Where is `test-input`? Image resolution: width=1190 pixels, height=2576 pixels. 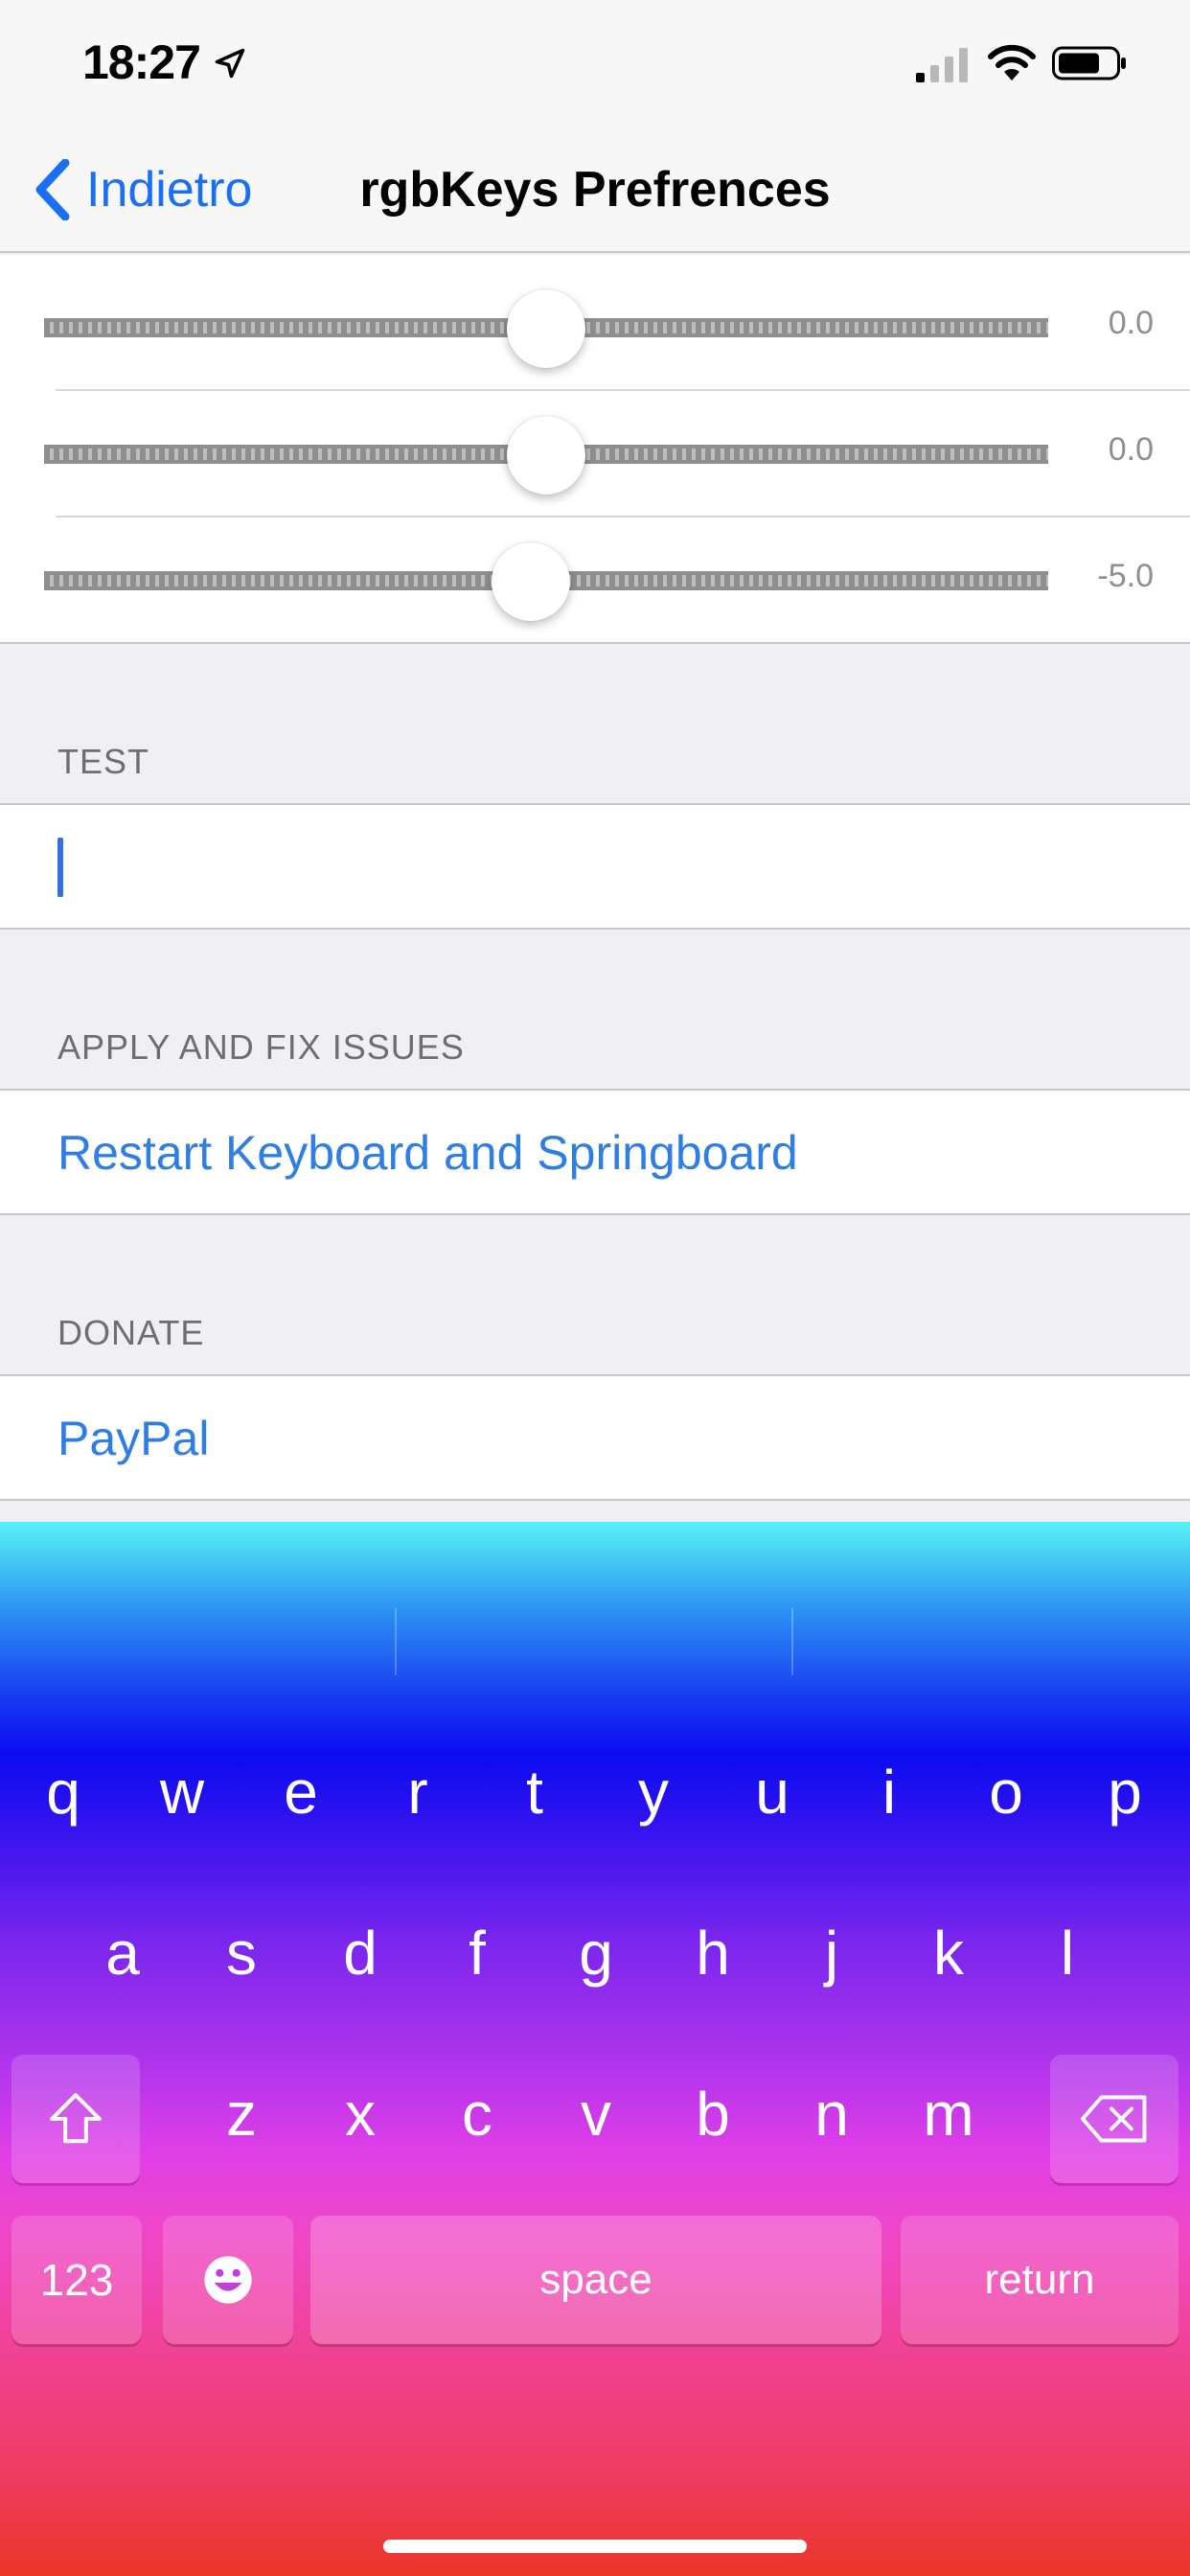 test-input is located at coordinates (595, 866).